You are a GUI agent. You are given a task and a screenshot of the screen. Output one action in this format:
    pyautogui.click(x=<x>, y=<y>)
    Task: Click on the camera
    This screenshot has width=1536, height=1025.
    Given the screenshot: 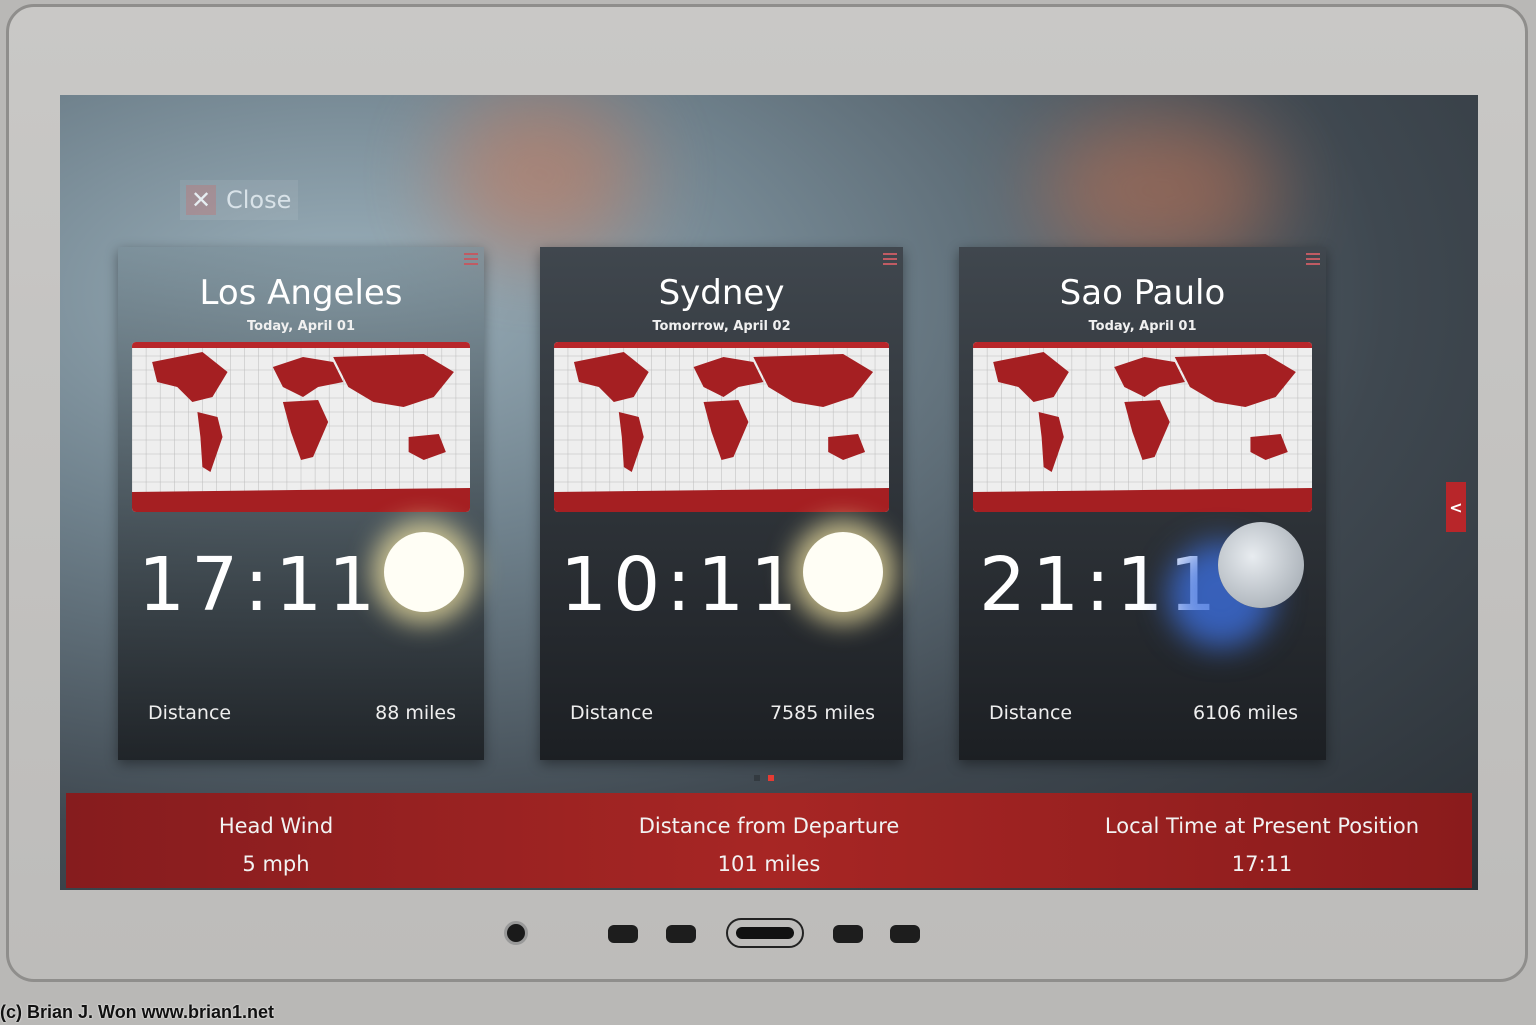 What is the action you would take?
    pyautogui.click(x=516, y=933)
    